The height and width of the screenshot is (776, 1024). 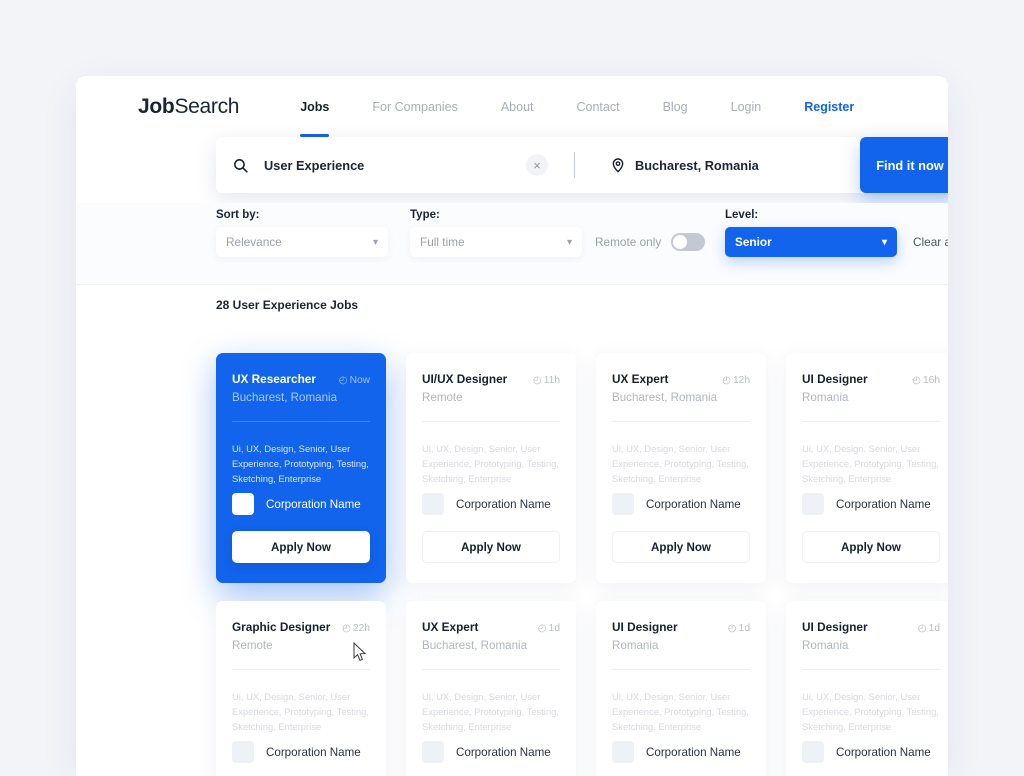 What do you see at coordinates (697, 165) in the screenshot?
I see `location-input: Bucharest, Romania` at bounding box center [697, 165].